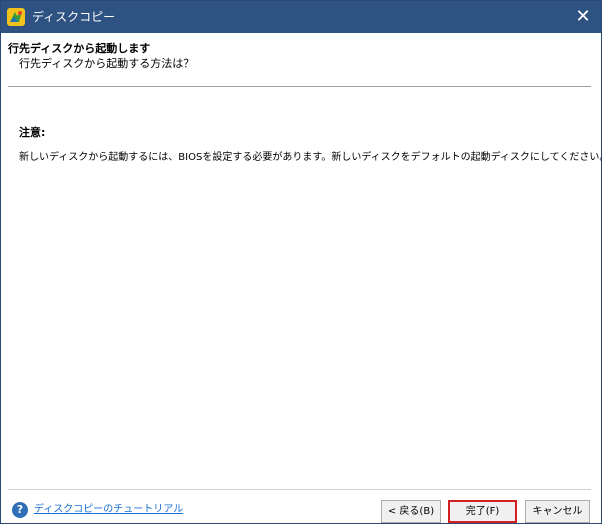  I want to click on page-title: 行先ディスクから起動します, so click(79, 48).